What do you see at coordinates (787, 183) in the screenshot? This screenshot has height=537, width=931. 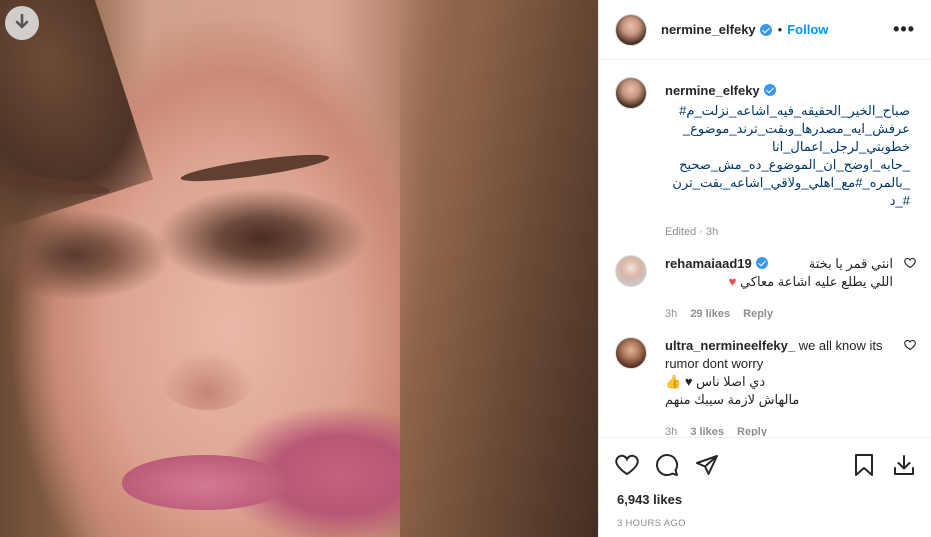 I see `caption-line: _بالمره_#مع_اهلي_ولاقي_اشاعه_بقت_ترن` at bounding box center [787, 183].